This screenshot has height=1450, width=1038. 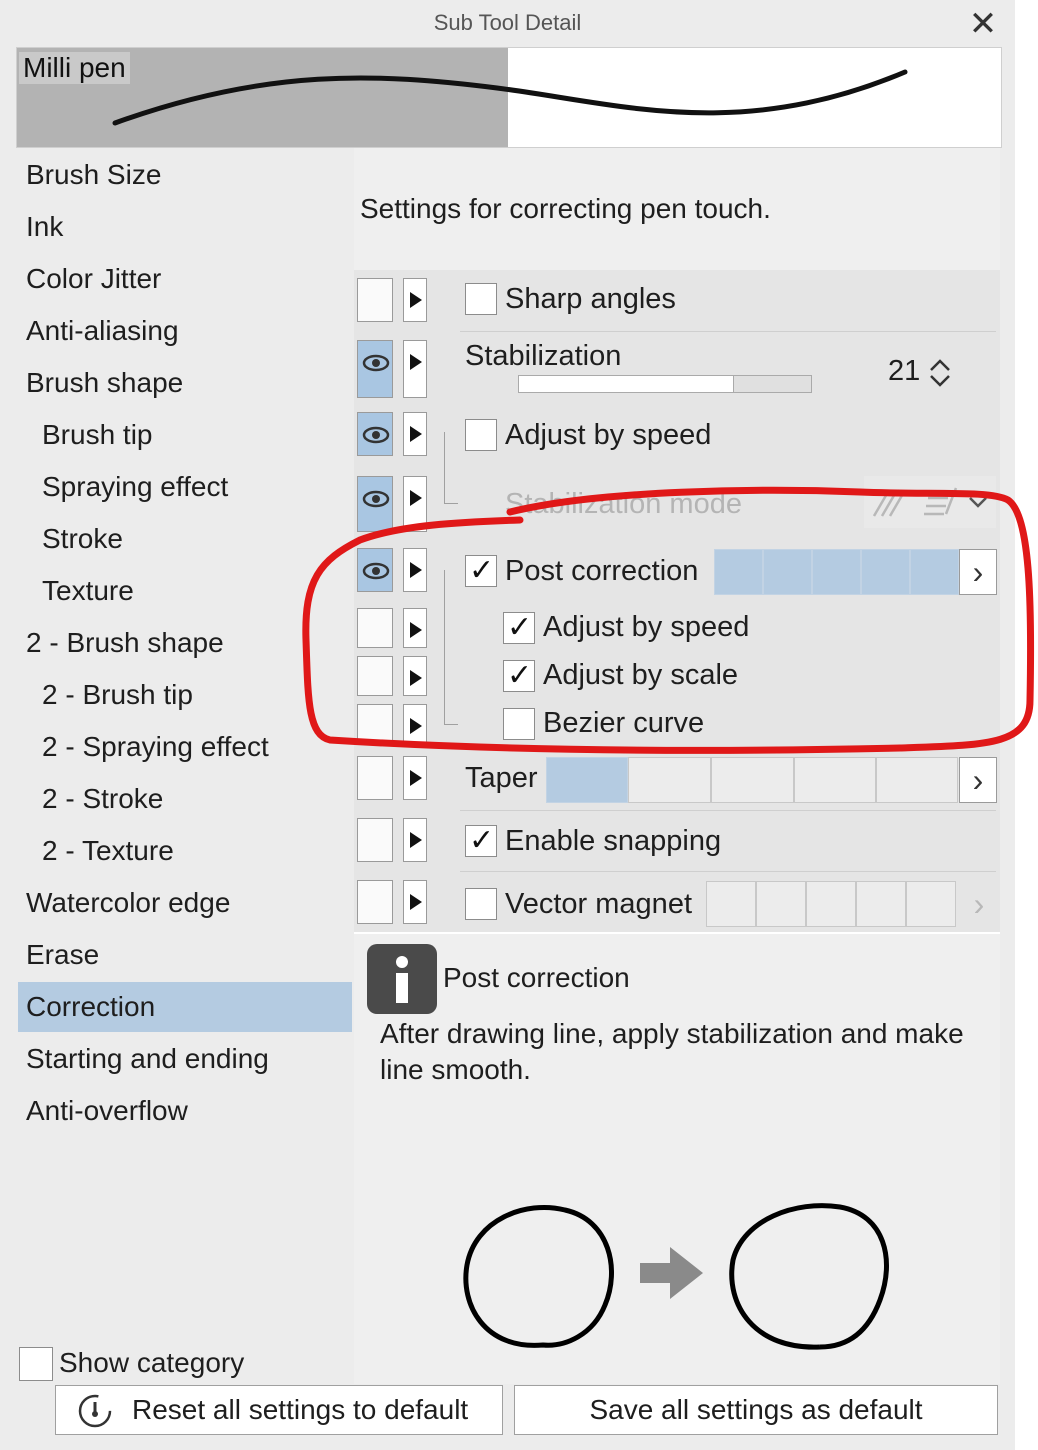 What do you see at coordinates (983, 24) in the screenshot?
I see `close-icon: ✕` at bounding box center [983, 24].